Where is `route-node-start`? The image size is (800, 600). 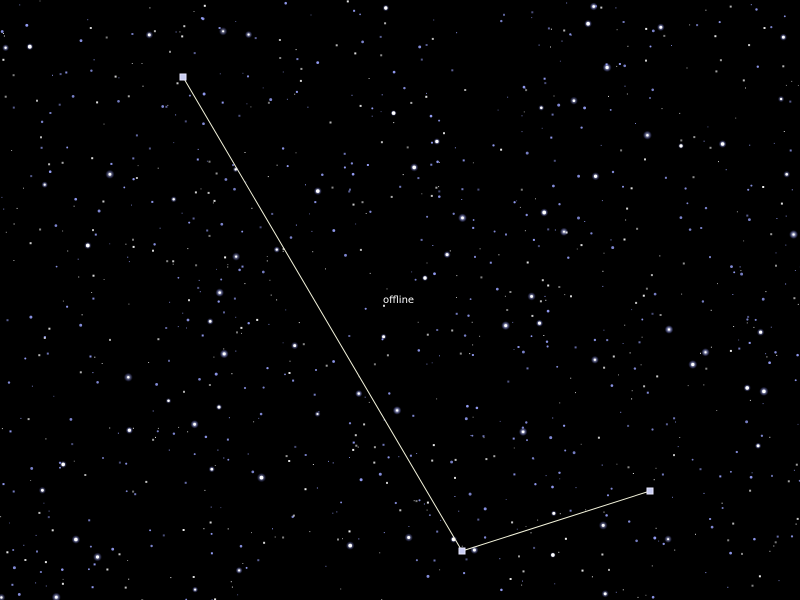
route-node-start is located at coordinates (183, 77).